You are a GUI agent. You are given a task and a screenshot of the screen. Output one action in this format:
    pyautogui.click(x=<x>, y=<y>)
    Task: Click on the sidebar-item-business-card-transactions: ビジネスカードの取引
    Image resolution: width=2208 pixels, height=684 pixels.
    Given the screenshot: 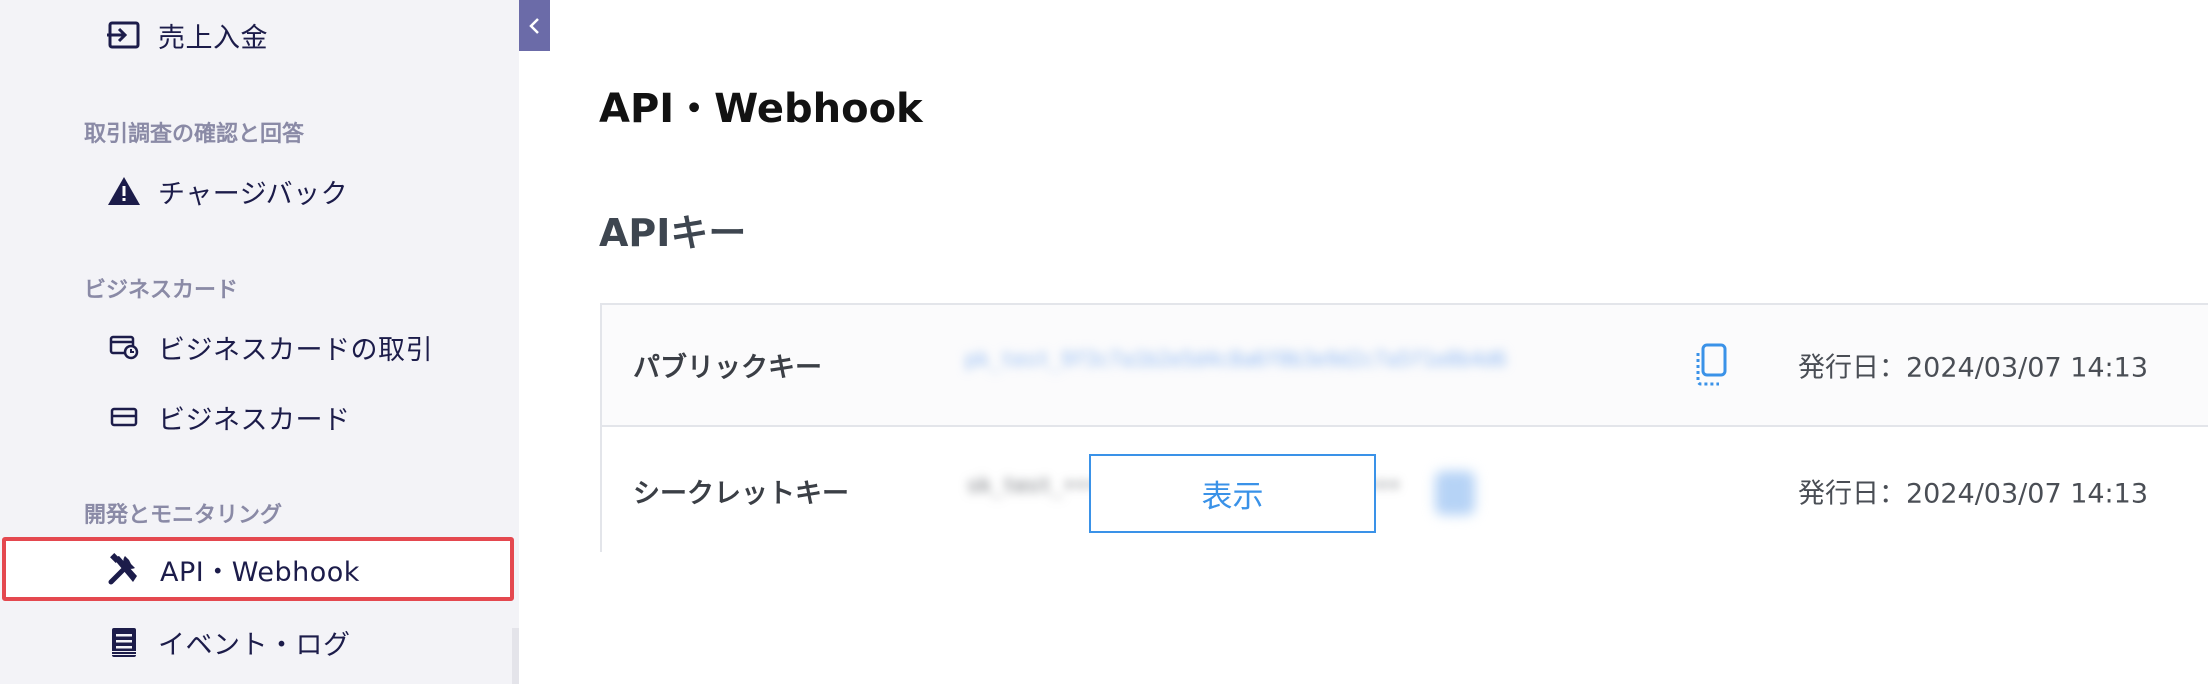 What is the action you would take?
    pyautogui.click(x=259, y=347)
    